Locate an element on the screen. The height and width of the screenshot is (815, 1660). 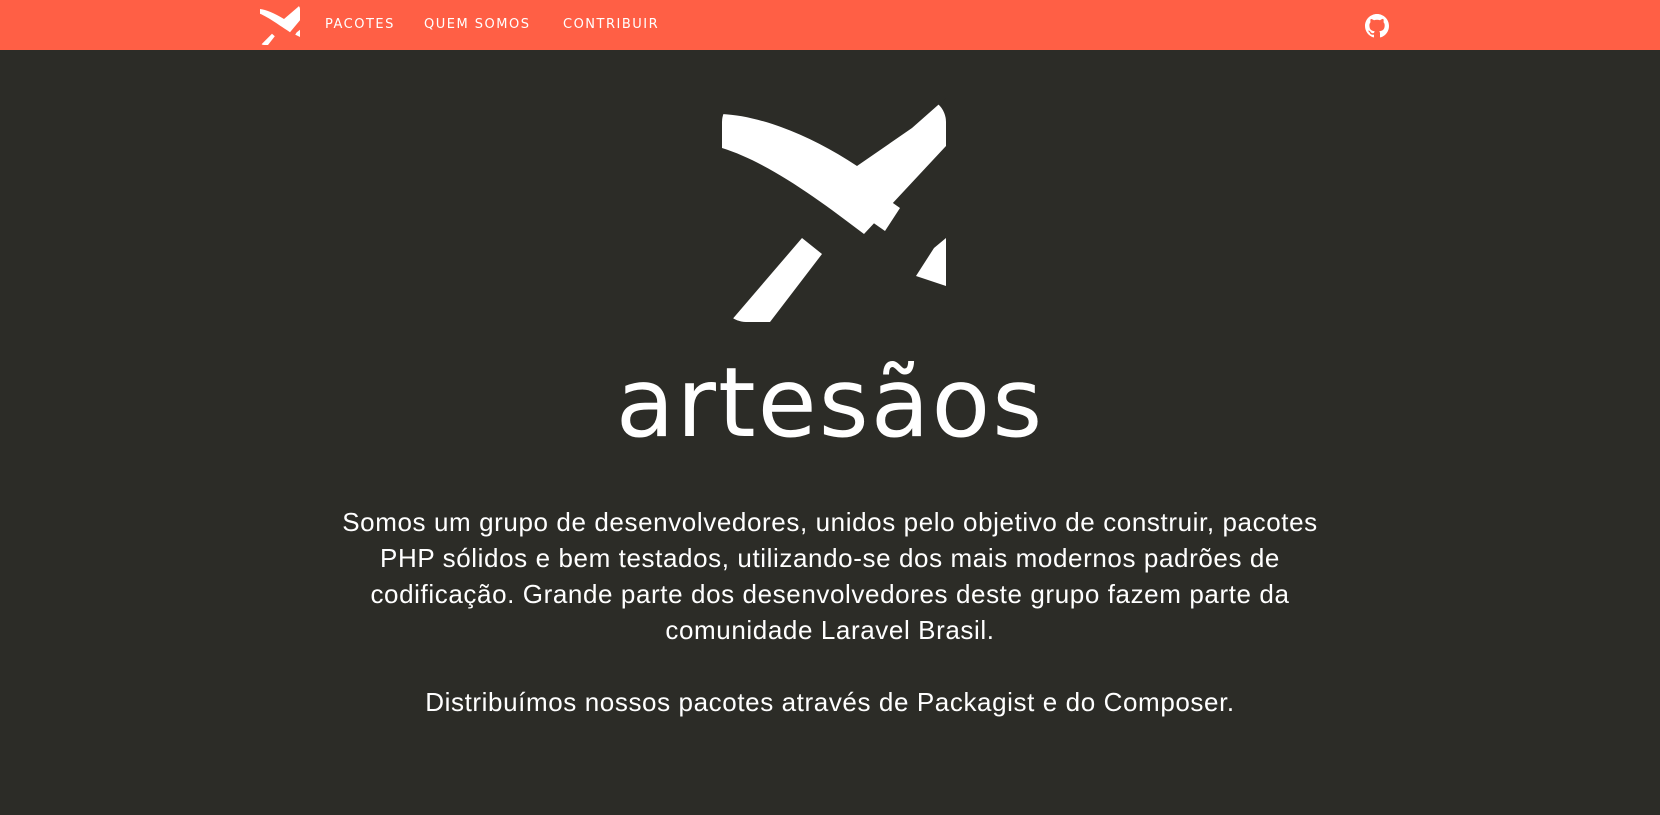
artesaos-logo-icon is located at coordinates (280, 25).